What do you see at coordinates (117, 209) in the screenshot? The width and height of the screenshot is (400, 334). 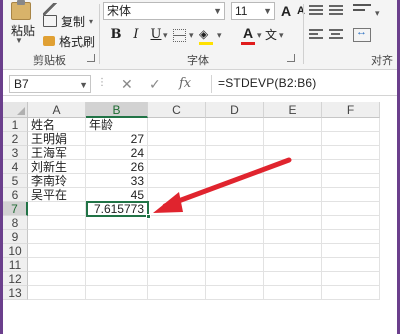 I see `cell-b7: 7.615773` at bounding box center [117, 209].